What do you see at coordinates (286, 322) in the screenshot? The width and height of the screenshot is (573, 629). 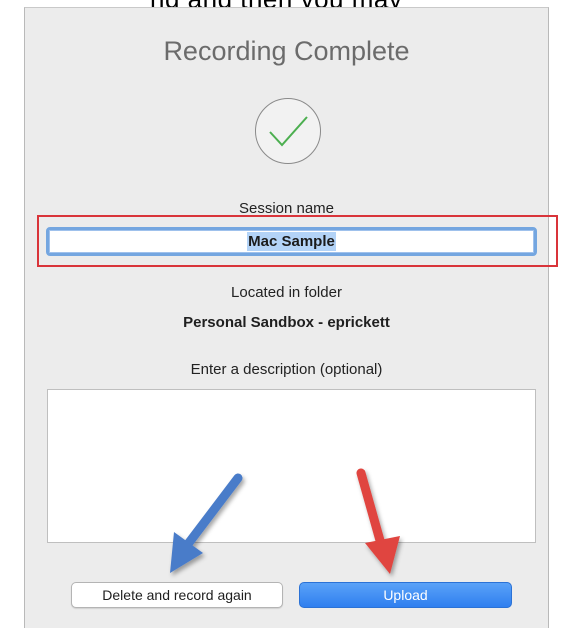 I see `folder-name: Personal Sandbox - eprickett` at bounding box center [286, 322].